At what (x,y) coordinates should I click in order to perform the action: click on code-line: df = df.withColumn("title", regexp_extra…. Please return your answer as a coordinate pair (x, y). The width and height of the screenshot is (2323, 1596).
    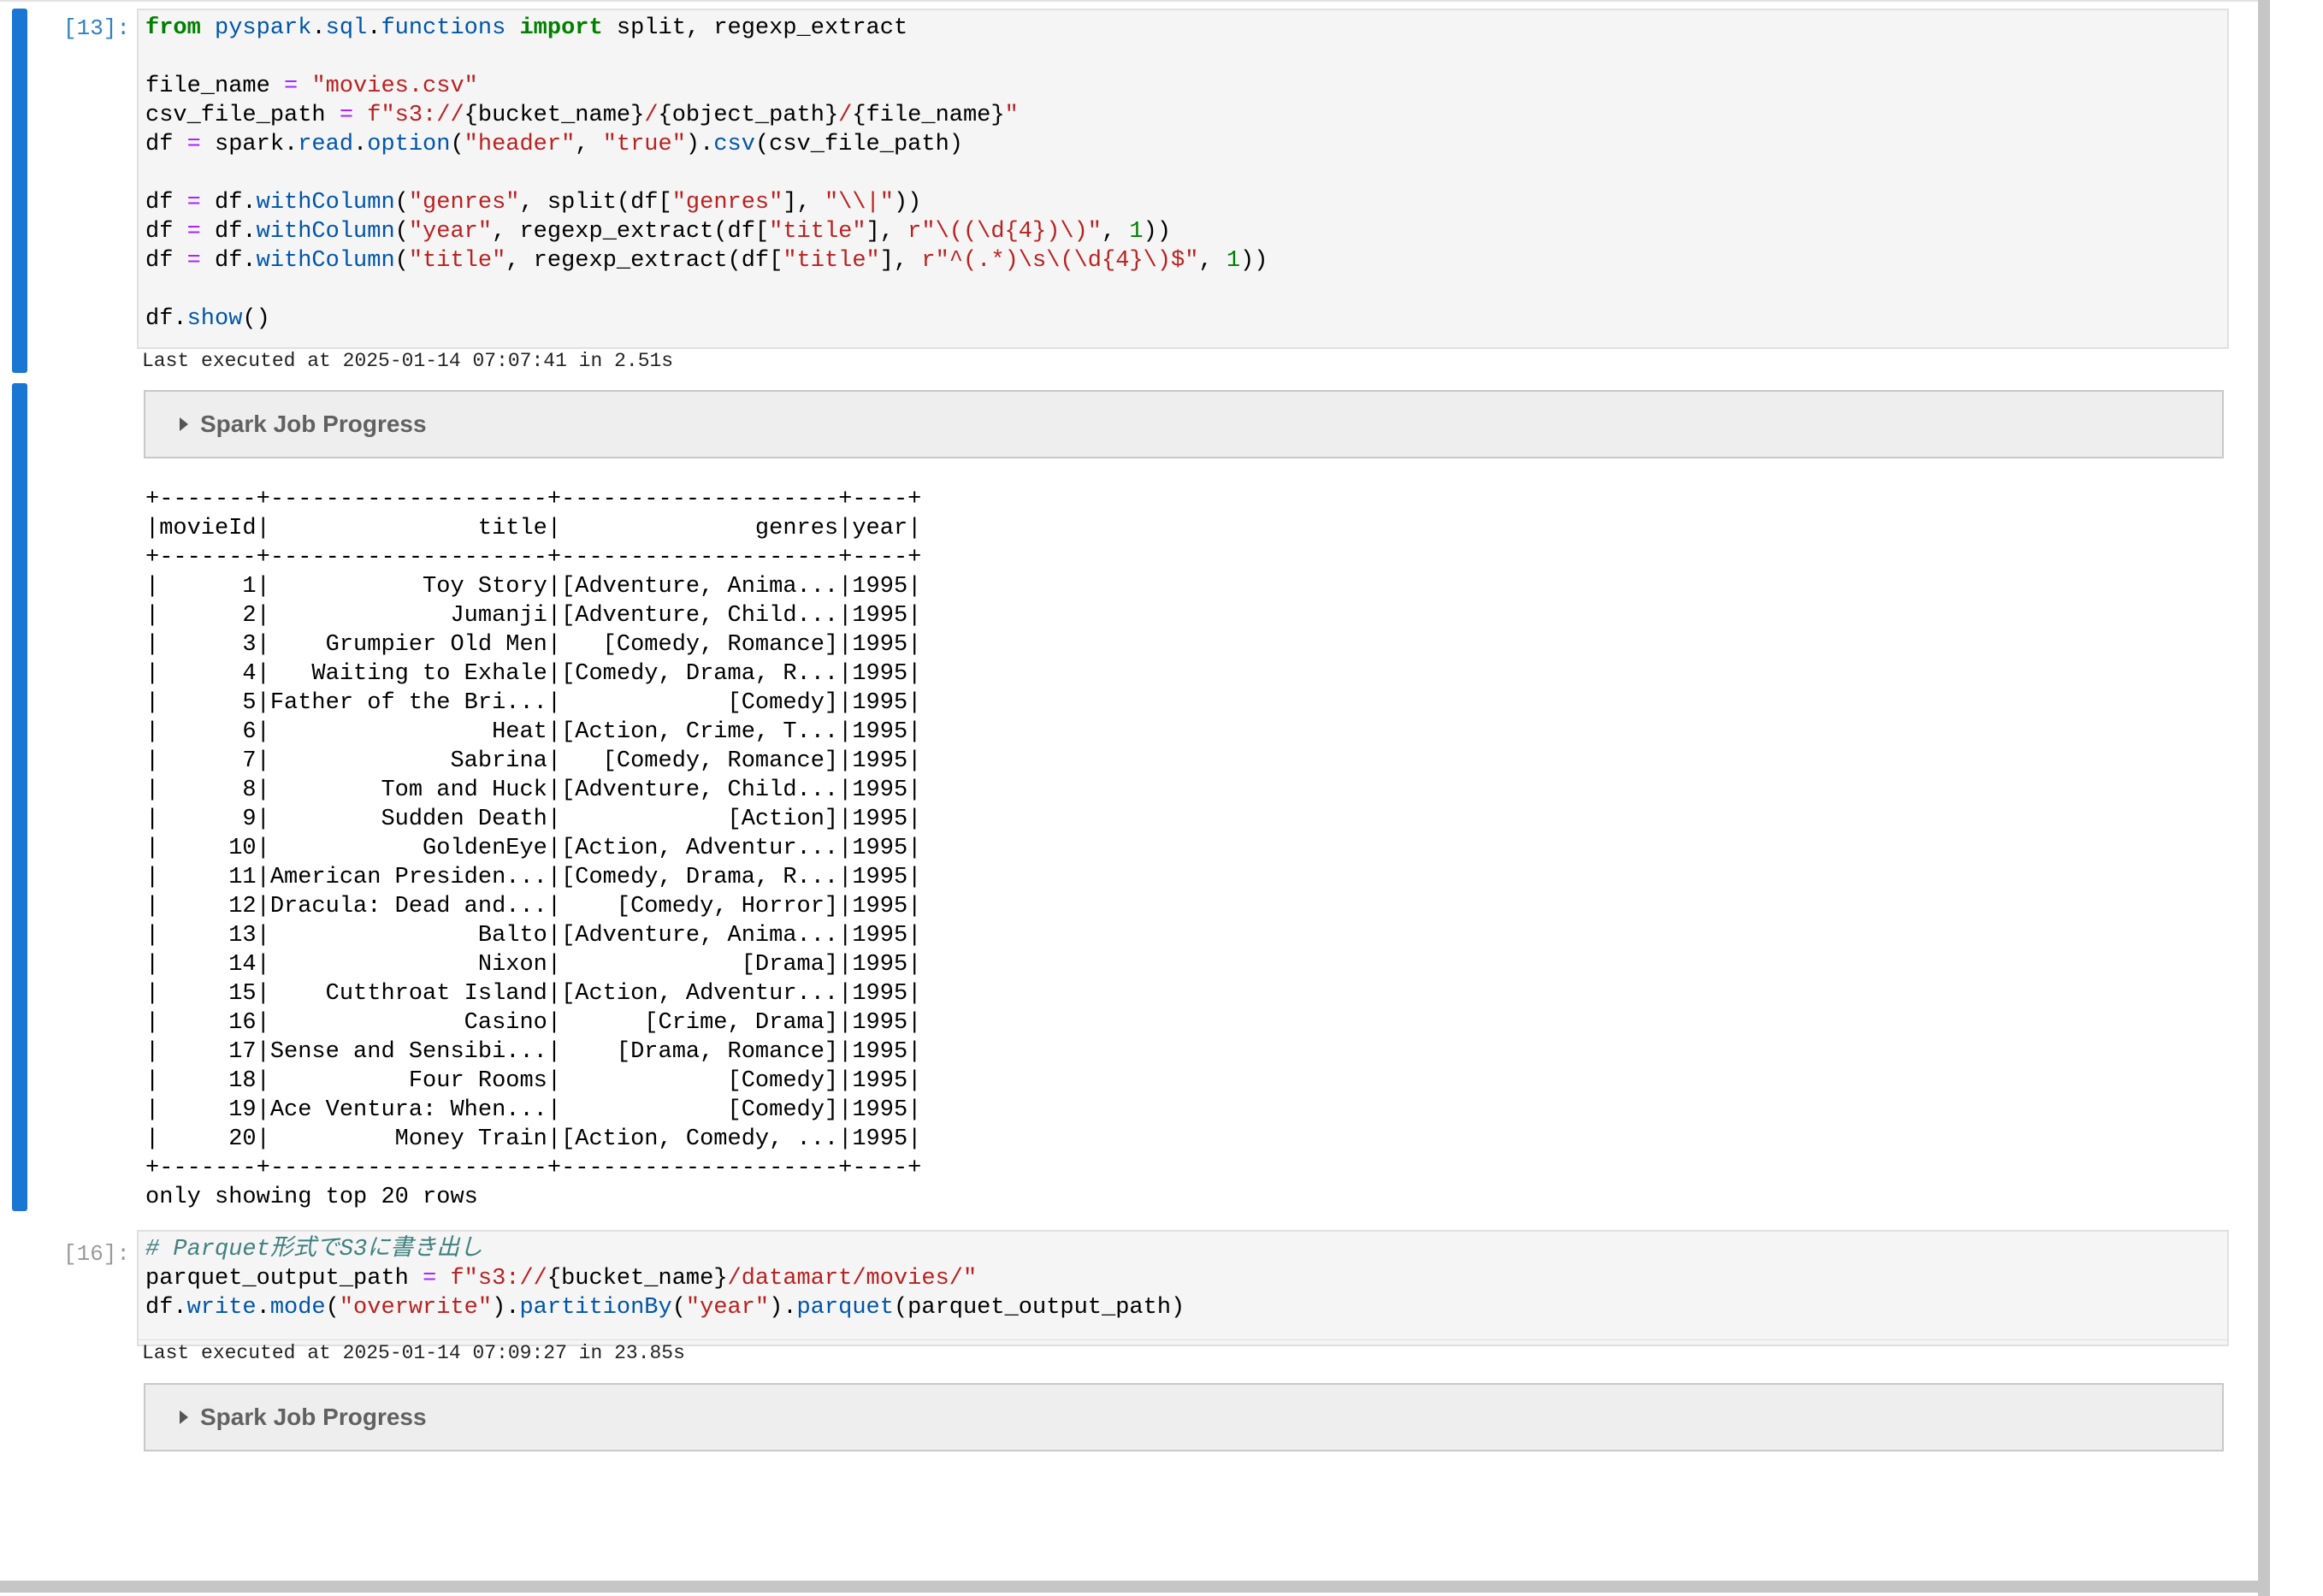
    Looking at the image, I should click on (1182, 260).